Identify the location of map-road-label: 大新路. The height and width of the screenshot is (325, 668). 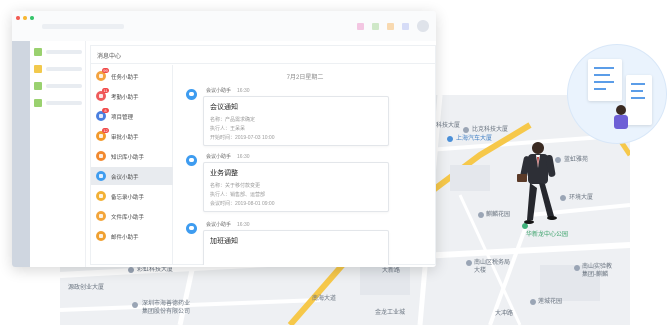
(391, 271).